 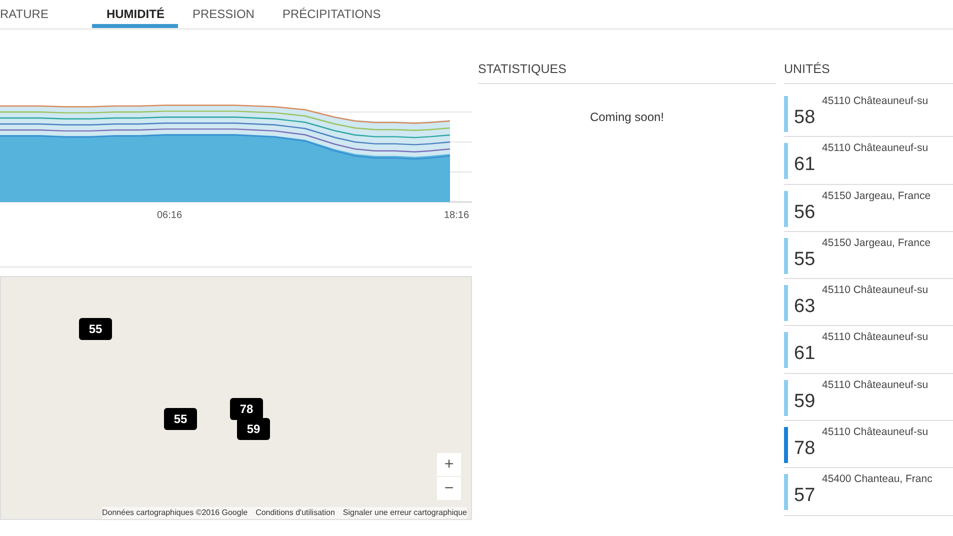 I want to click on tab: HUMIDITÉ, so click(x=135, y=14).